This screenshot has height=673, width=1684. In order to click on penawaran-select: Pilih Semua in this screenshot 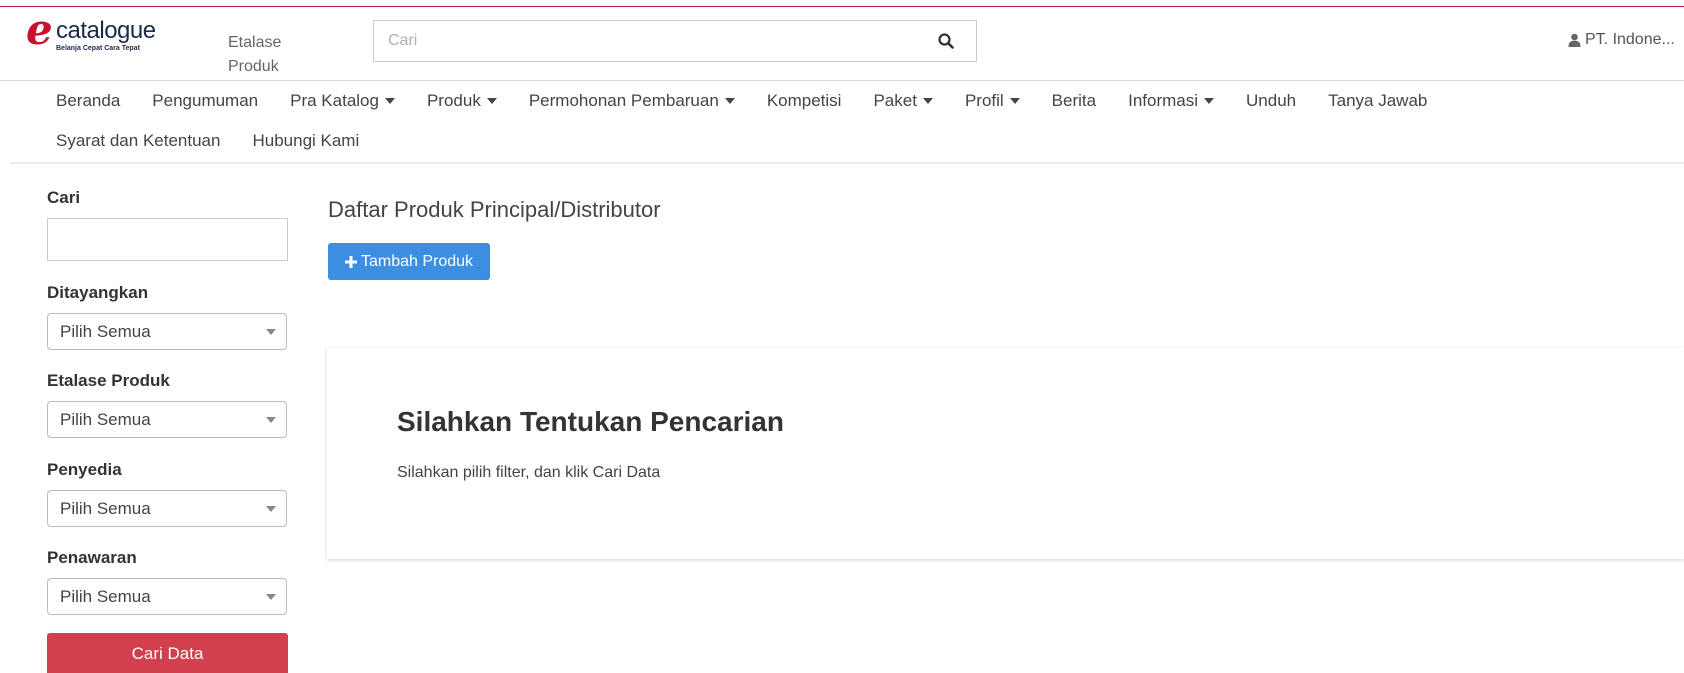, I will do `click(167, 596)`.